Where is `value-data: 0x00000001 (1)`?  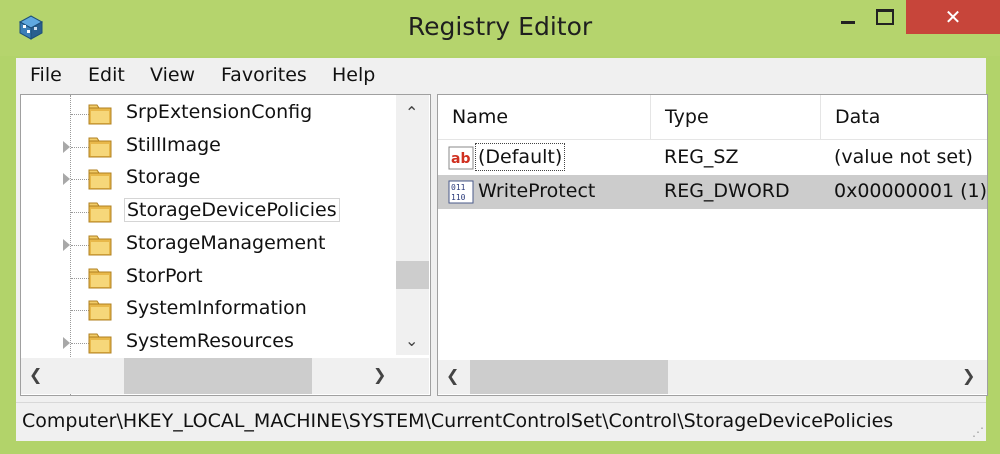 value-data: 0x00000001 (1) is located at coordinates (910, 191).